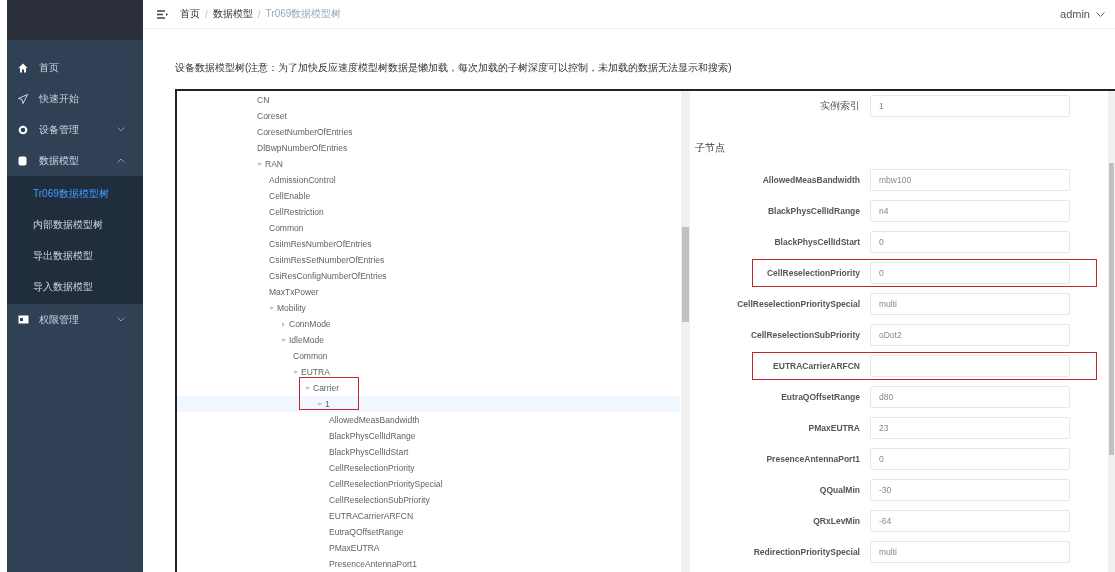  I want to click on input-field: 1, so click(970, 106).